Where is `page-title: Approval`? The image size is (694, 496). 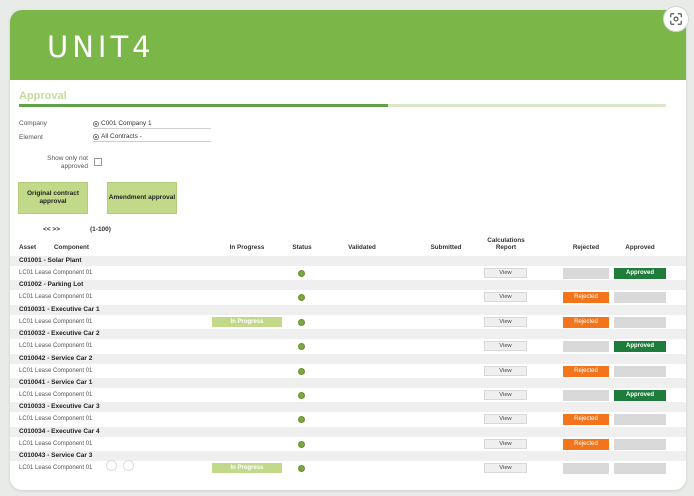 page-title: Approval is located at coordinates (43, 96).